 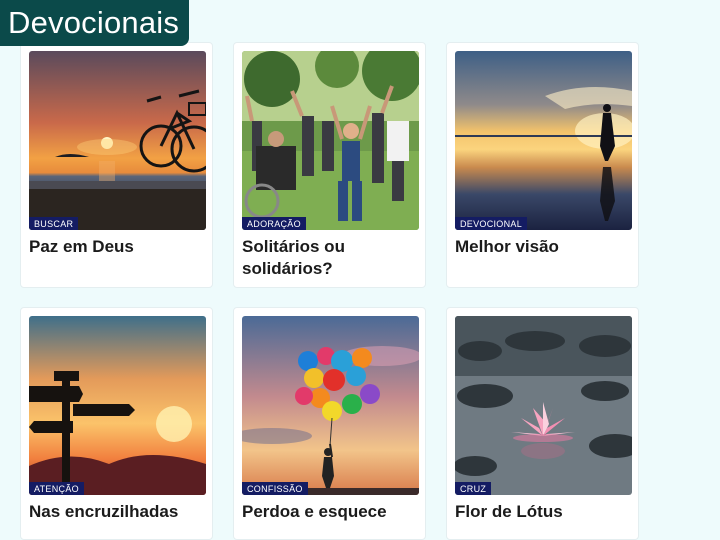 I want to click on category-tag: CONFISSÃO, so click(x=275, y=488).